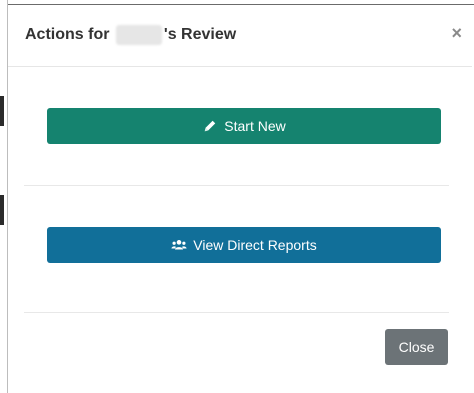 This screenshot has height=393, width=474. What do you see at coordinates (179, 245) in the screenshot?
I see `users-icon` at bounding box center [179, 245].